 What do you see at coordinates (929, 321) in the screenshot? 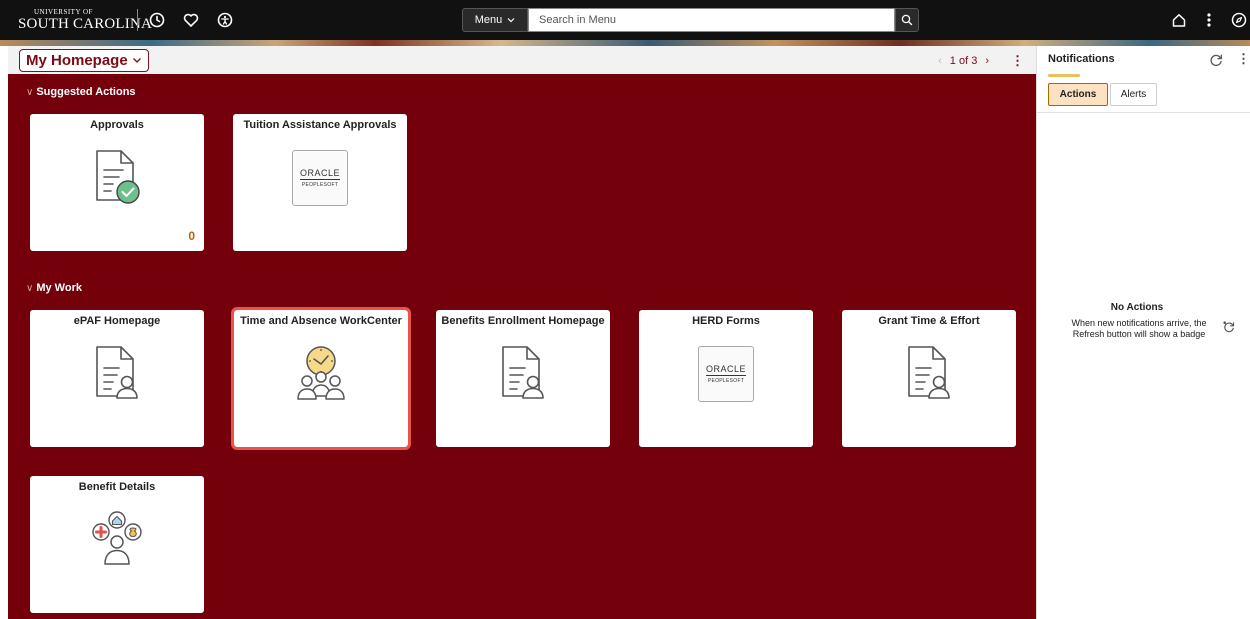
I see `tile-title: Grant Time & Effort` at bounding box center [929, 321].